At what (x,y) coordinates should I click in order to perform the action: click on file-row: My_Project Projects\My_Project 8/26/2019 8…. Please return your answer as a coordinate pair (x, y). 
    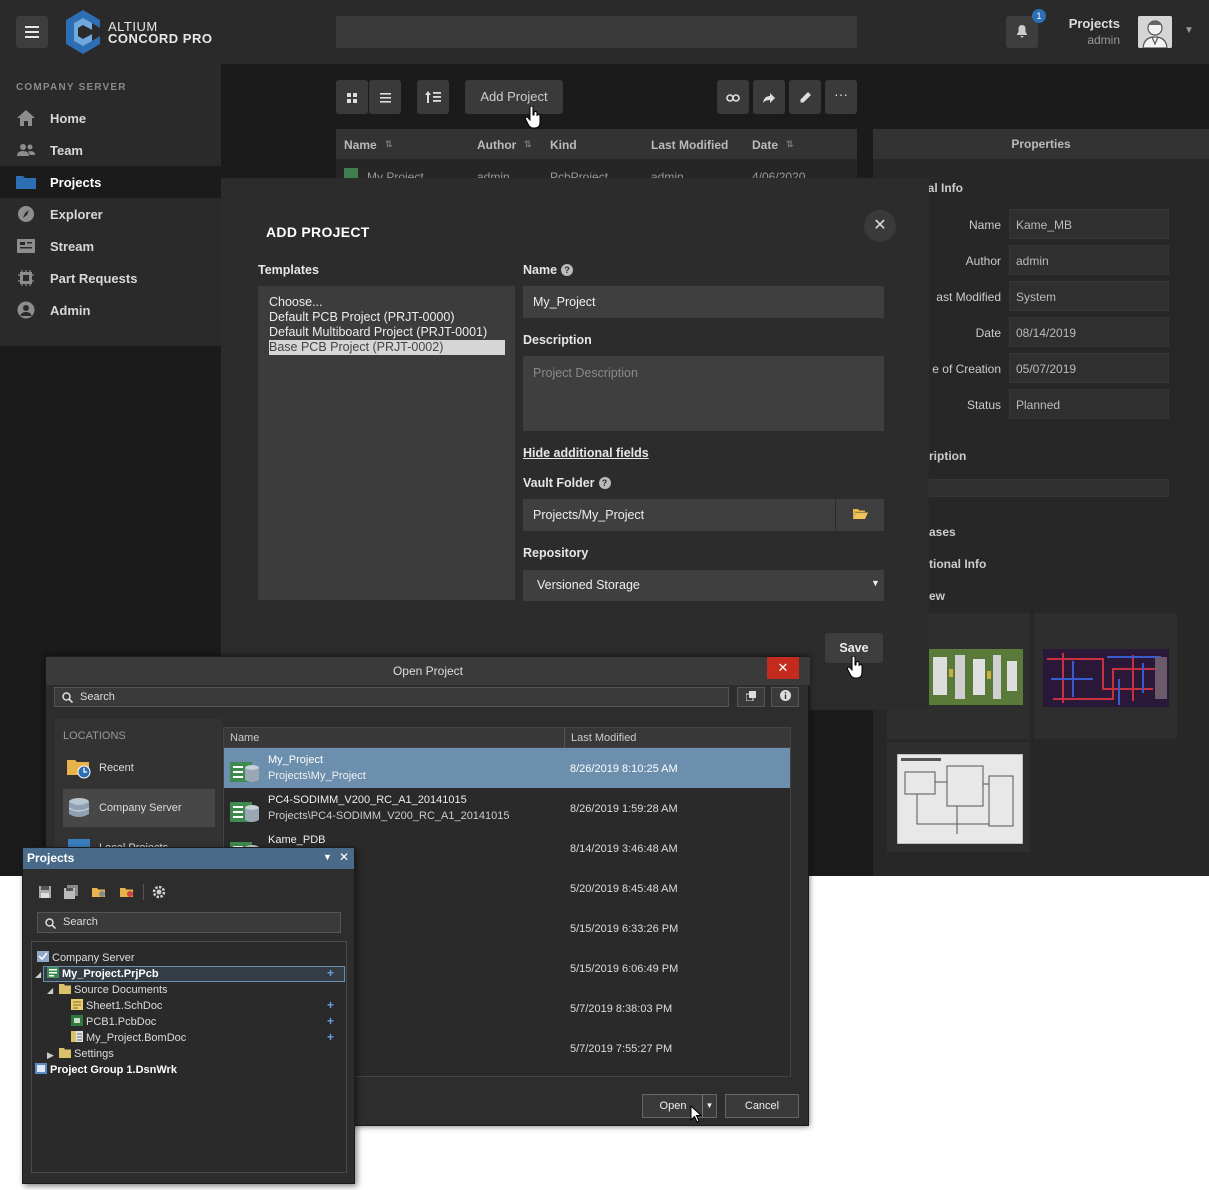
    Looking at the image, I should click on (507, 768).